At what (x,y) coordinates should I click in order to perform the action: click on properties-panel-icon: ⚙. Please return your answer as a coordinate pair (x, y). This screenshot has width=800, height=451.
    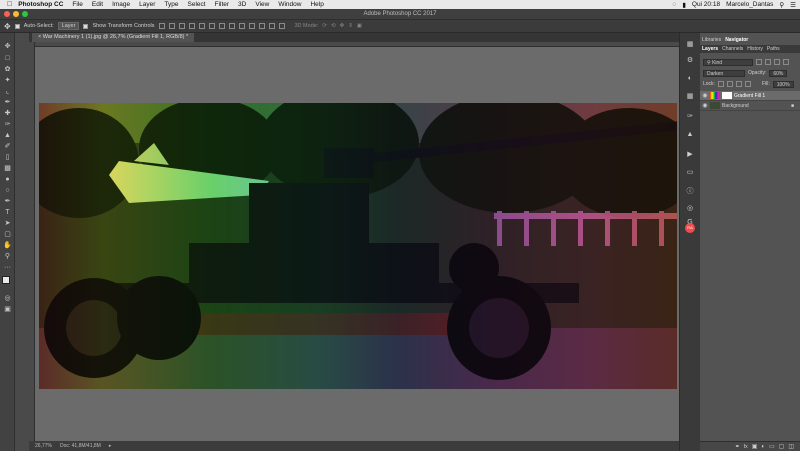
    Looking at the image, I should click on (690, 61).